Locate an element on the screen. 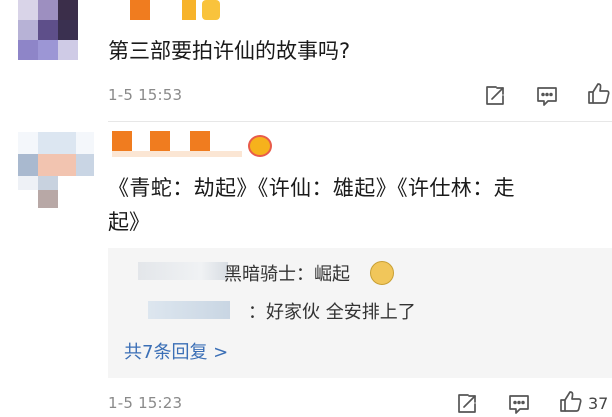  comment-text: 第三部要拍许仙的故事吗? is located at coordinates (229, 51).